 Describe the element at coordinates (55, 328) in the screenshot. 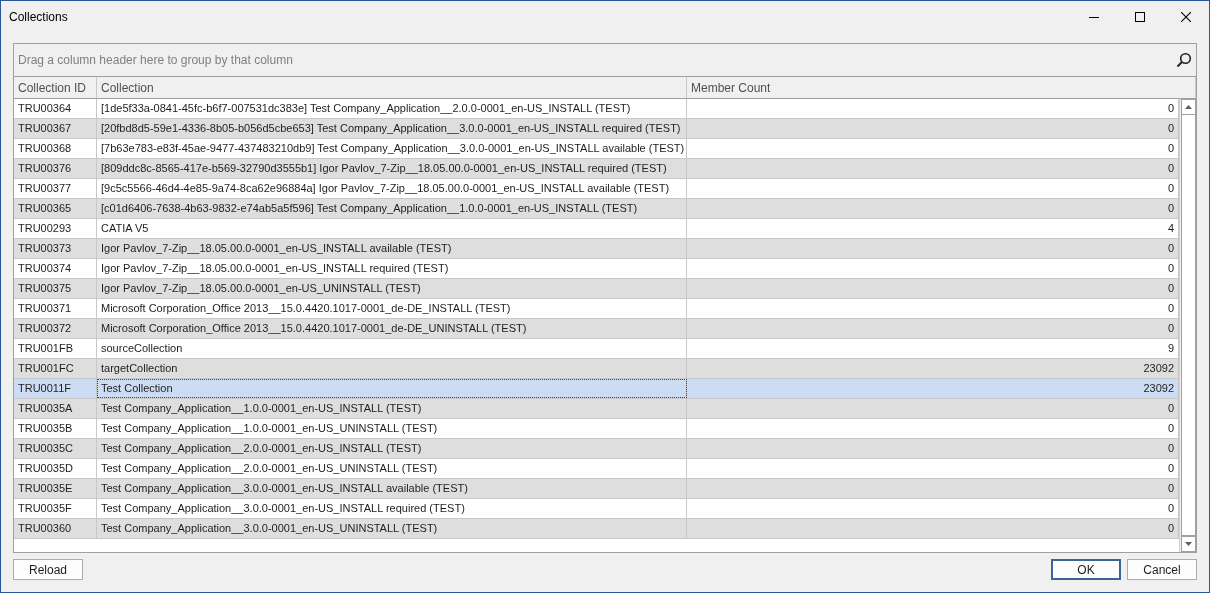

I see `table-cell: TRU00372` at that location.